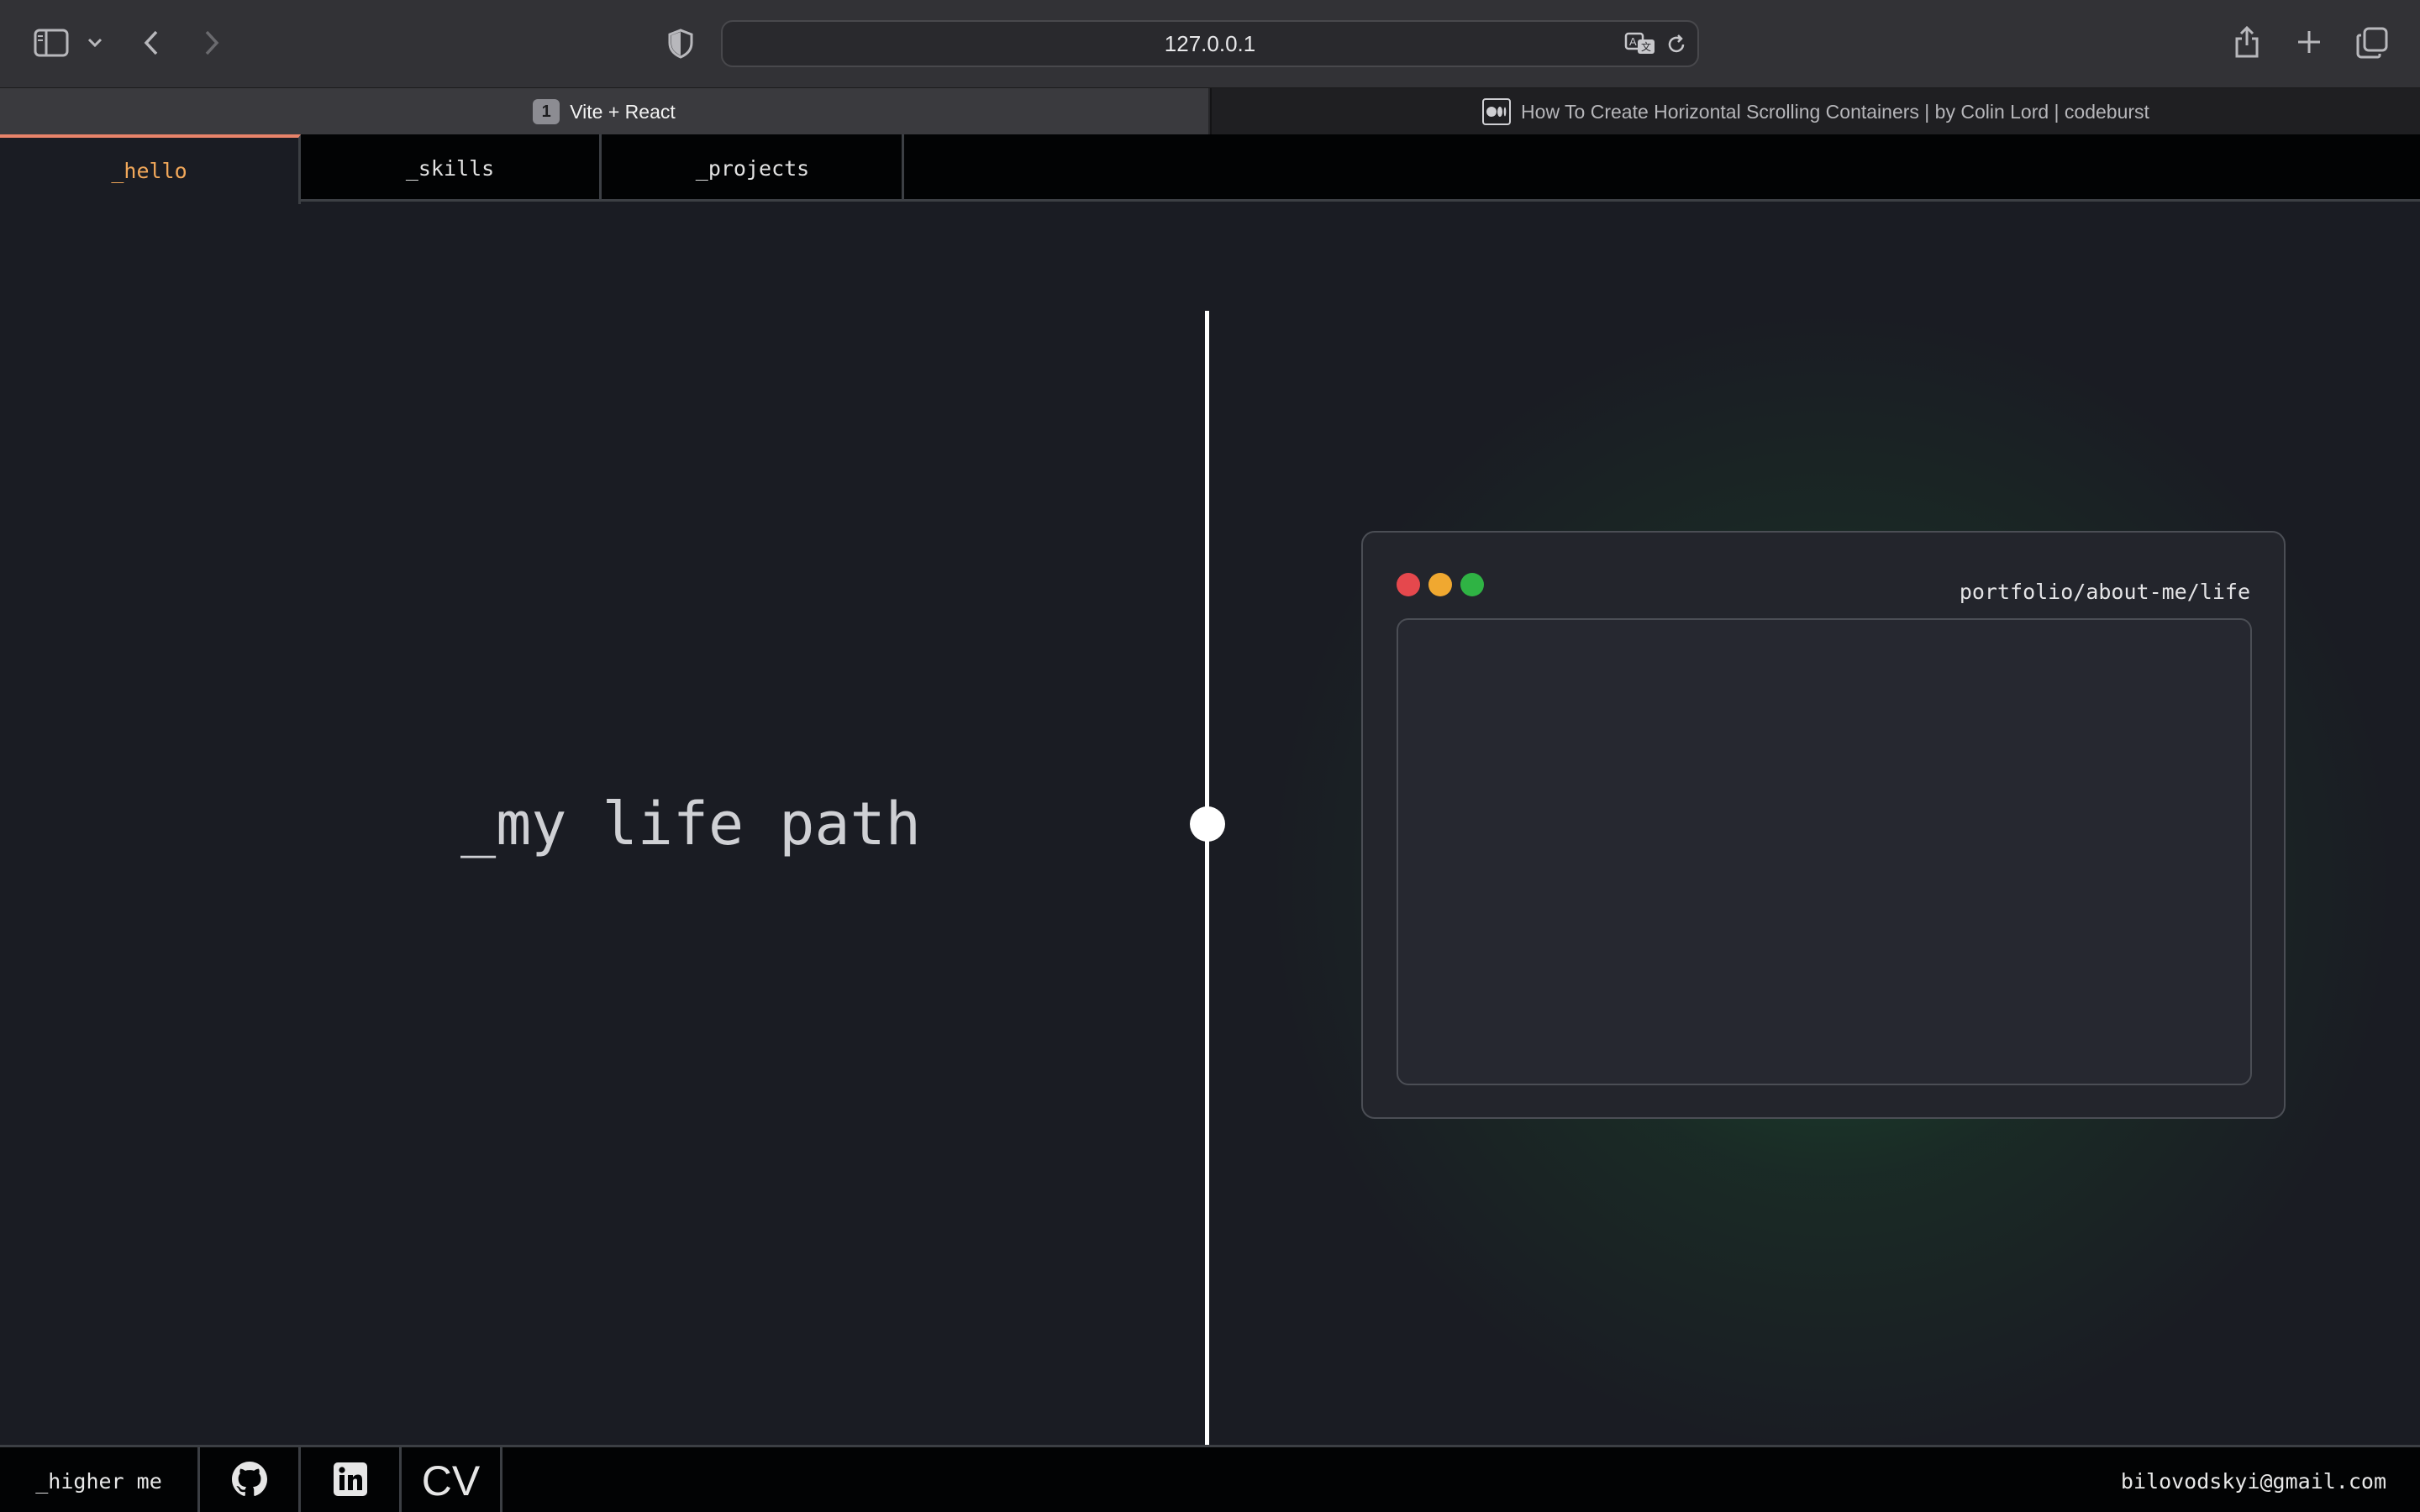 The height and width of the screenshot is (1512, 2420). Describe the element at coordinates (452, 1479) in the screenshot. I see `cv-link: CV` at that location.